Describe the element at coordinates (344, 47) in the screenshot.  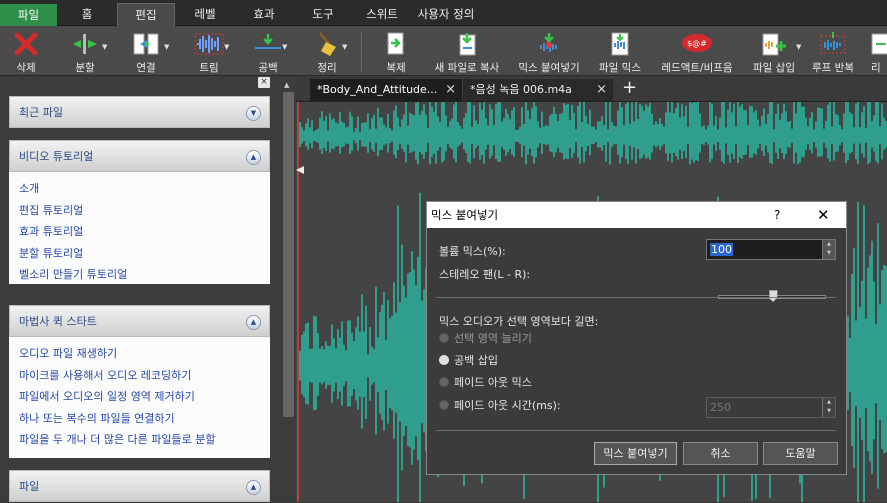
I see `cleanup-dropdown-icon: ▼` at that location.